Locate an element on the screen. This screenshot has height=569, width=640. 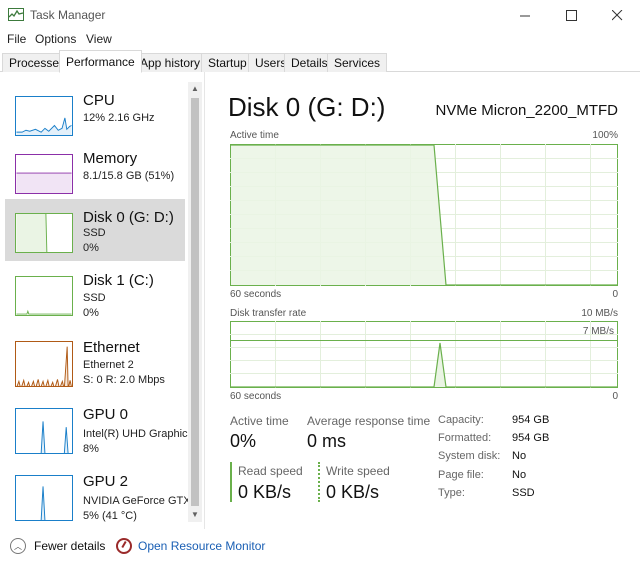
close-icon is located at coordinates (616, 14).